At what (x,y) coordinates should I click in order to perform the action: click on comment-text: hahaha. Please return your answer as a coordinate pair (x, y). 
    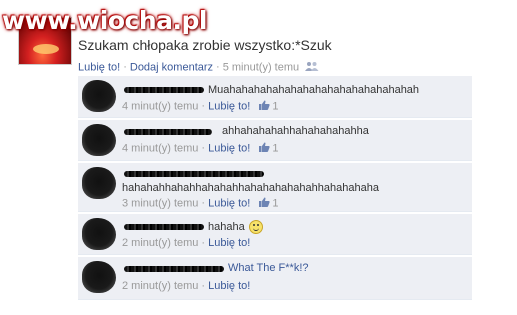
    Looking at the image, I should click on (235, 227).